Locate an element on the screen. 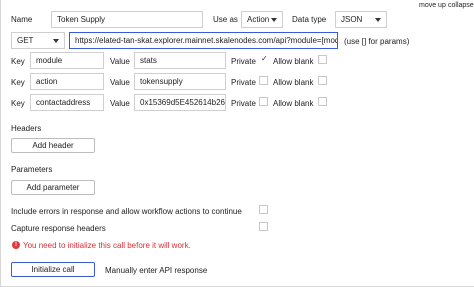 This screenshot has height=287, width=474. data-type-select: JSON is located at coordinates (361, 19).